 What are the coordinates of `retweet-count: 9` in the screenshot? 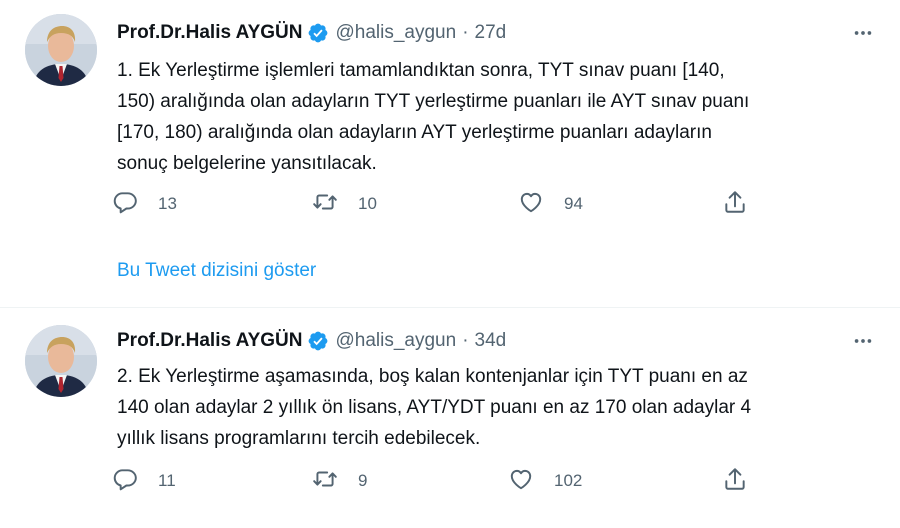 It's located at (363, 480).